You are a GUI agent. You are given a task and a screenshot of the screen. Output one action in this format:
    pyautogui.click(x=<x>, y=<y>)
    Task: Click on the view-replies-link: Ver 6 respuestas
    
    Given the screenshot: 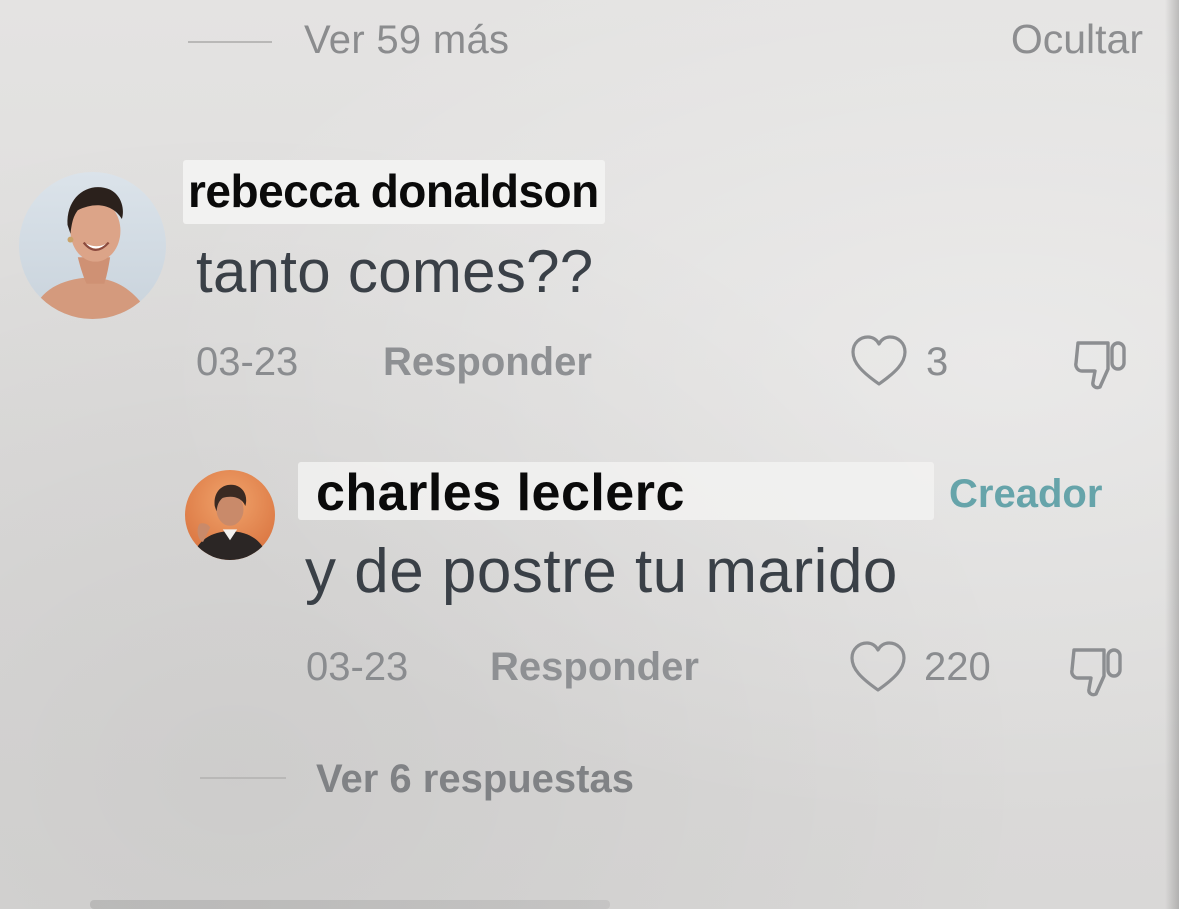 What is the action you would take?
    pyautogui.click(x=475, y=779)
    